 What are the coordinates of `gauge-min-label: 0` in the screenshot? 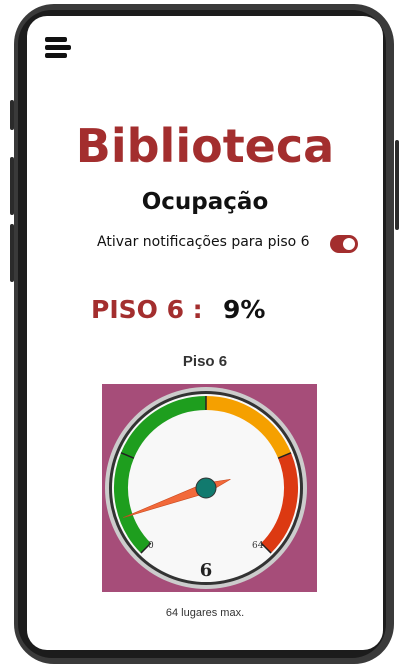 It's located at (151, 546).